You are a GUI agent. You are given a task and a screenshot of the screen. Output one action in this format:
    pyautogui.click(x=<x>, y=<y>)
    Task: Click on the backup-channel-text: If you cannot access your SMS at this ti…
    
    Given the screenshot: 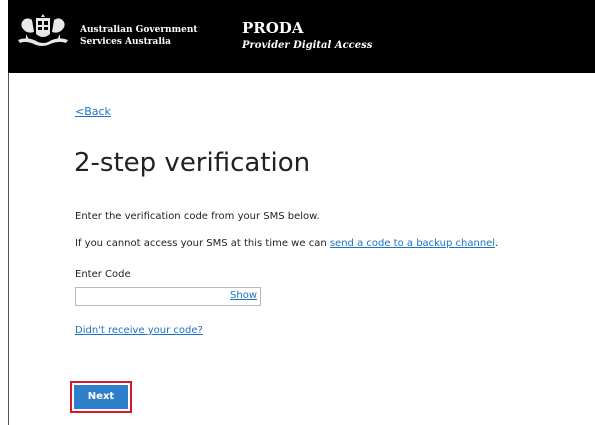 What is the action you would take?
    pyautogui.click(x=286, y=243)
    